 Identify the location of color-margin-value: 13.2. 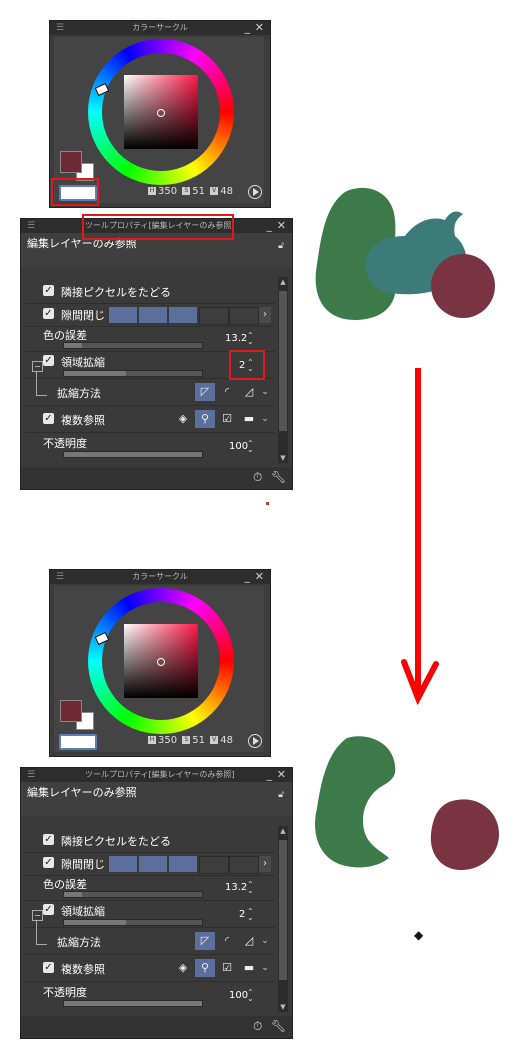
(236, 887).